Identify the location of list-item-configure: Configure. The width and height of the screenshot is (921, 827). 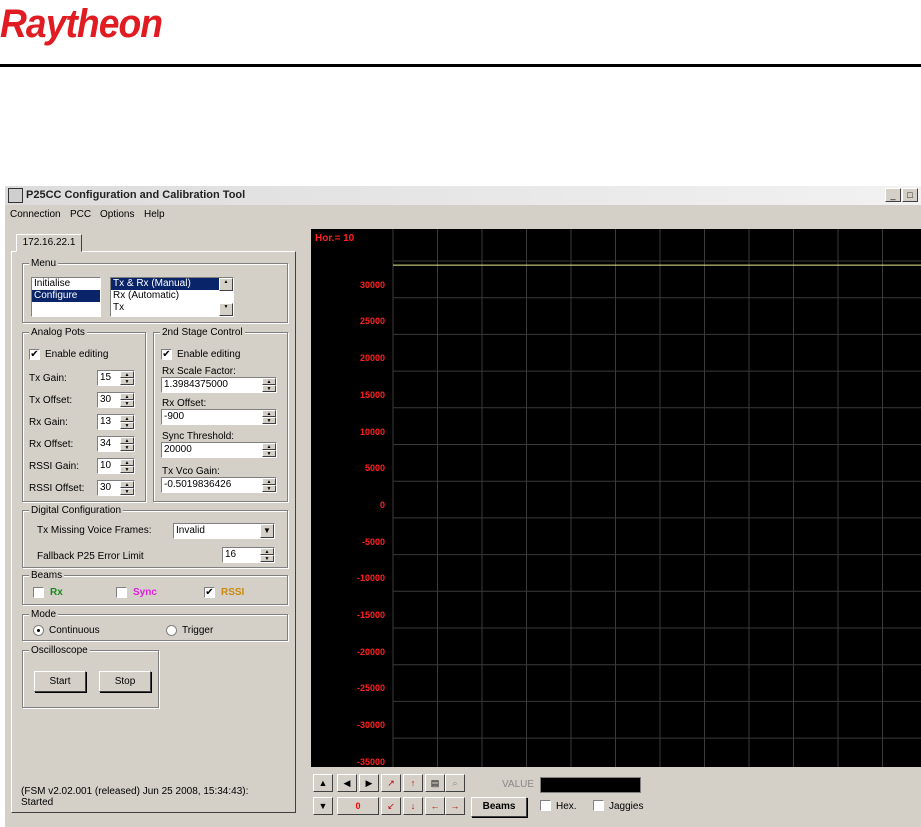
(66, 296).